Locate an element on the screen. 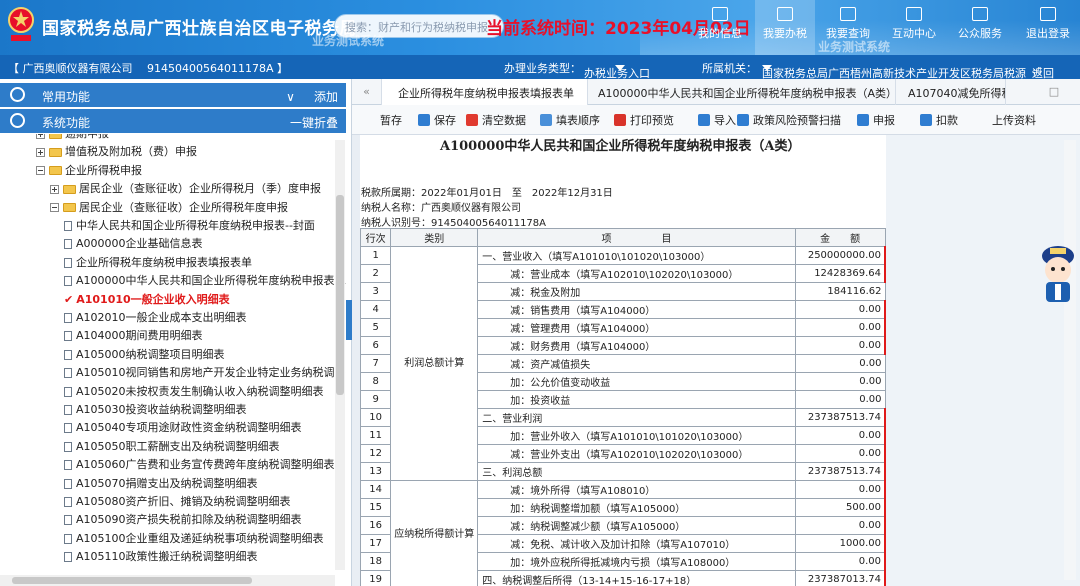  tree-item: 企业所得税年度纳税申报表填报表单 is located at coordinates (158, 263).